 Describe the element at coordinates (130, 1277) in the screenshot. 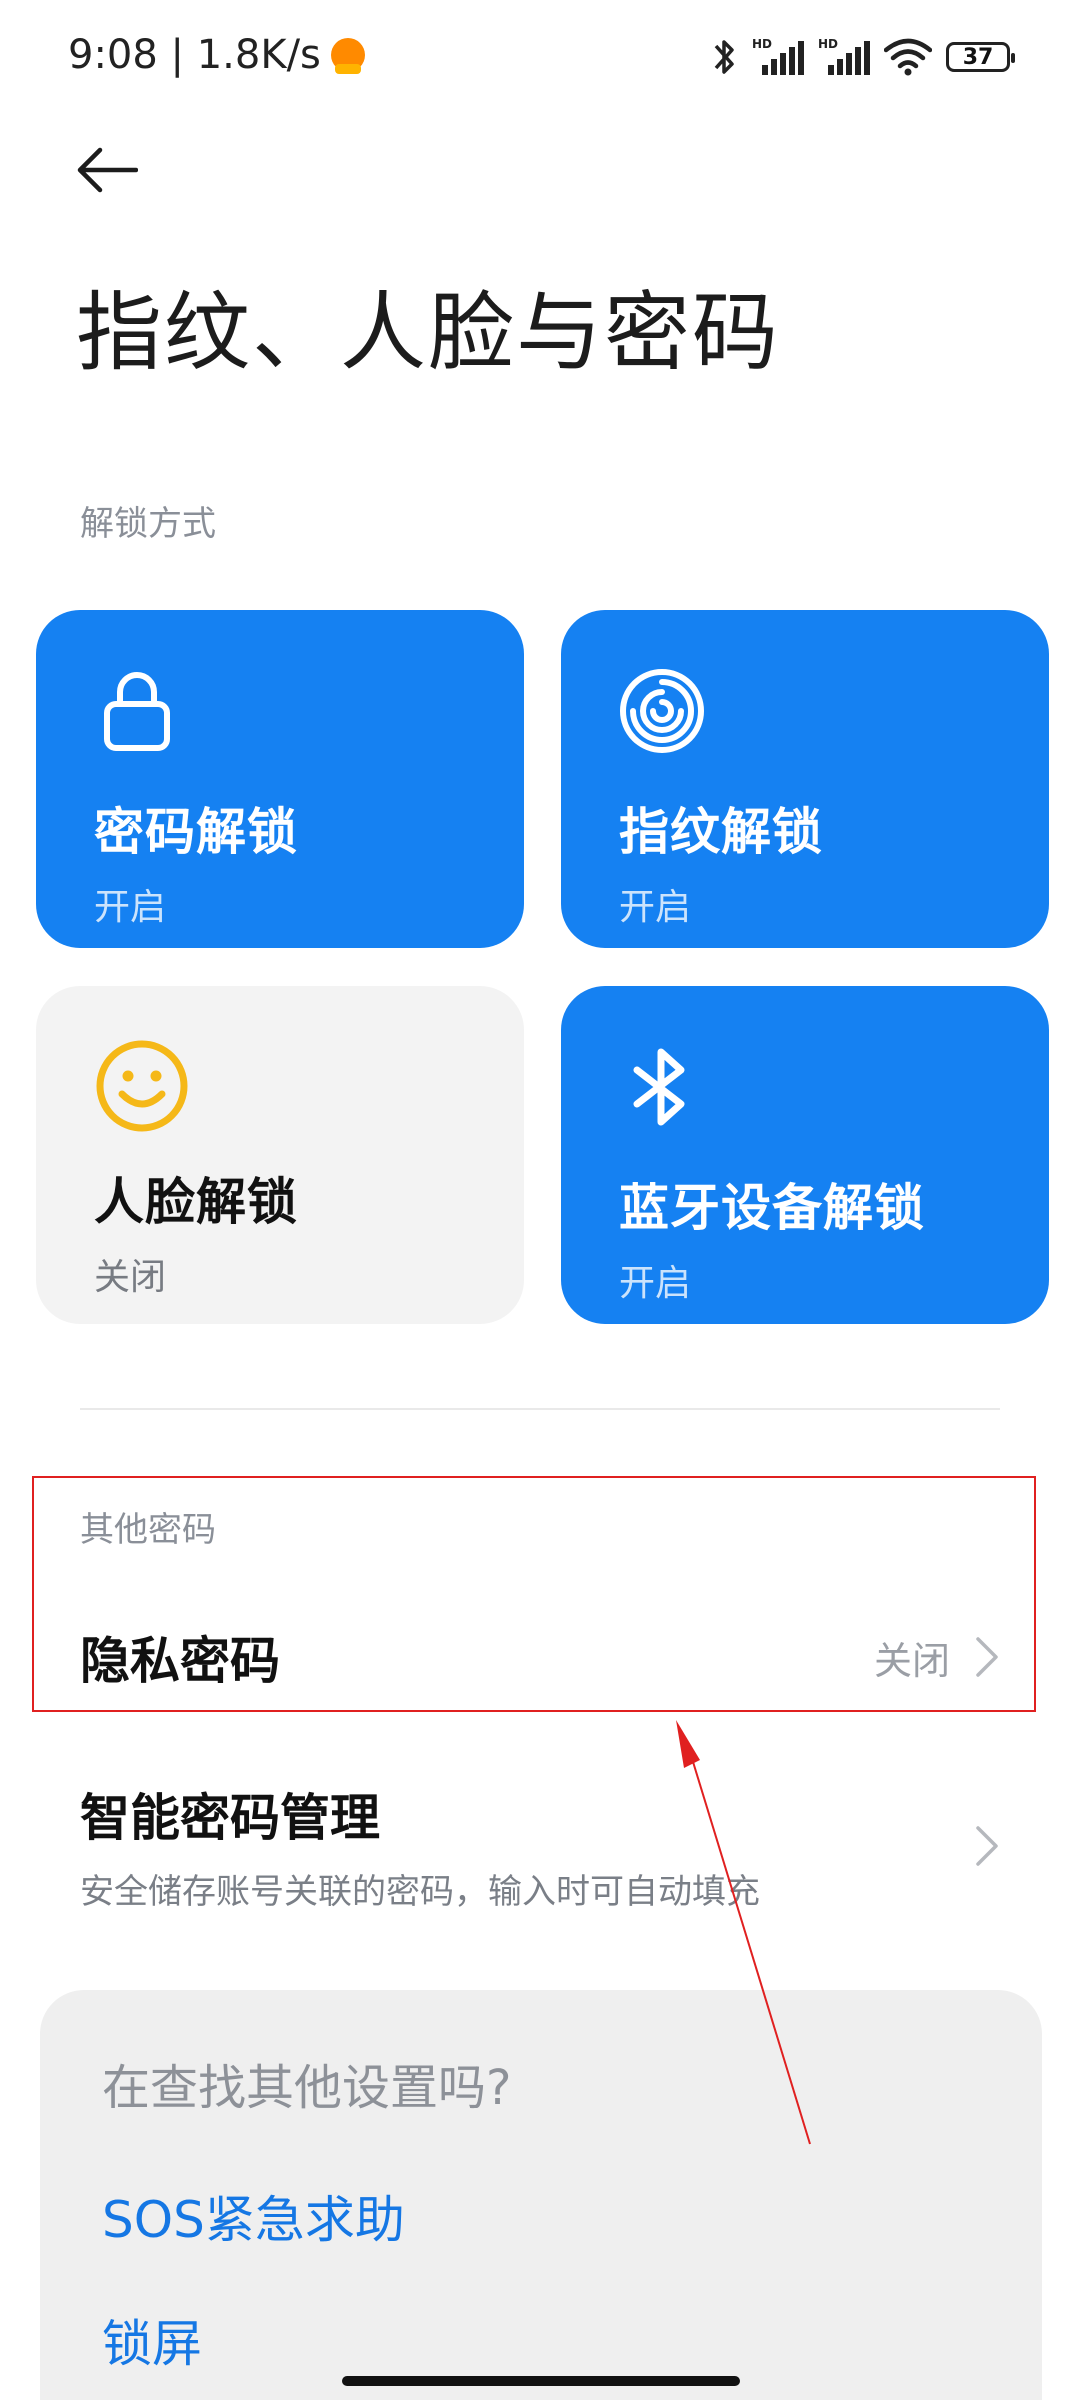

I see `tile-status: 关闭` at that location.